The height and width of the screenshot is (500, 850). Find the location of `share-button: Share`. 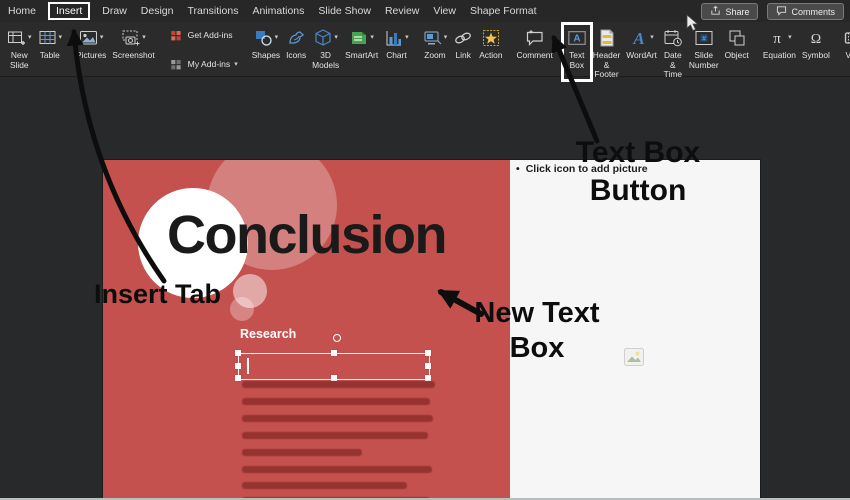

share-button: Share is located at coordinates (730, 11).